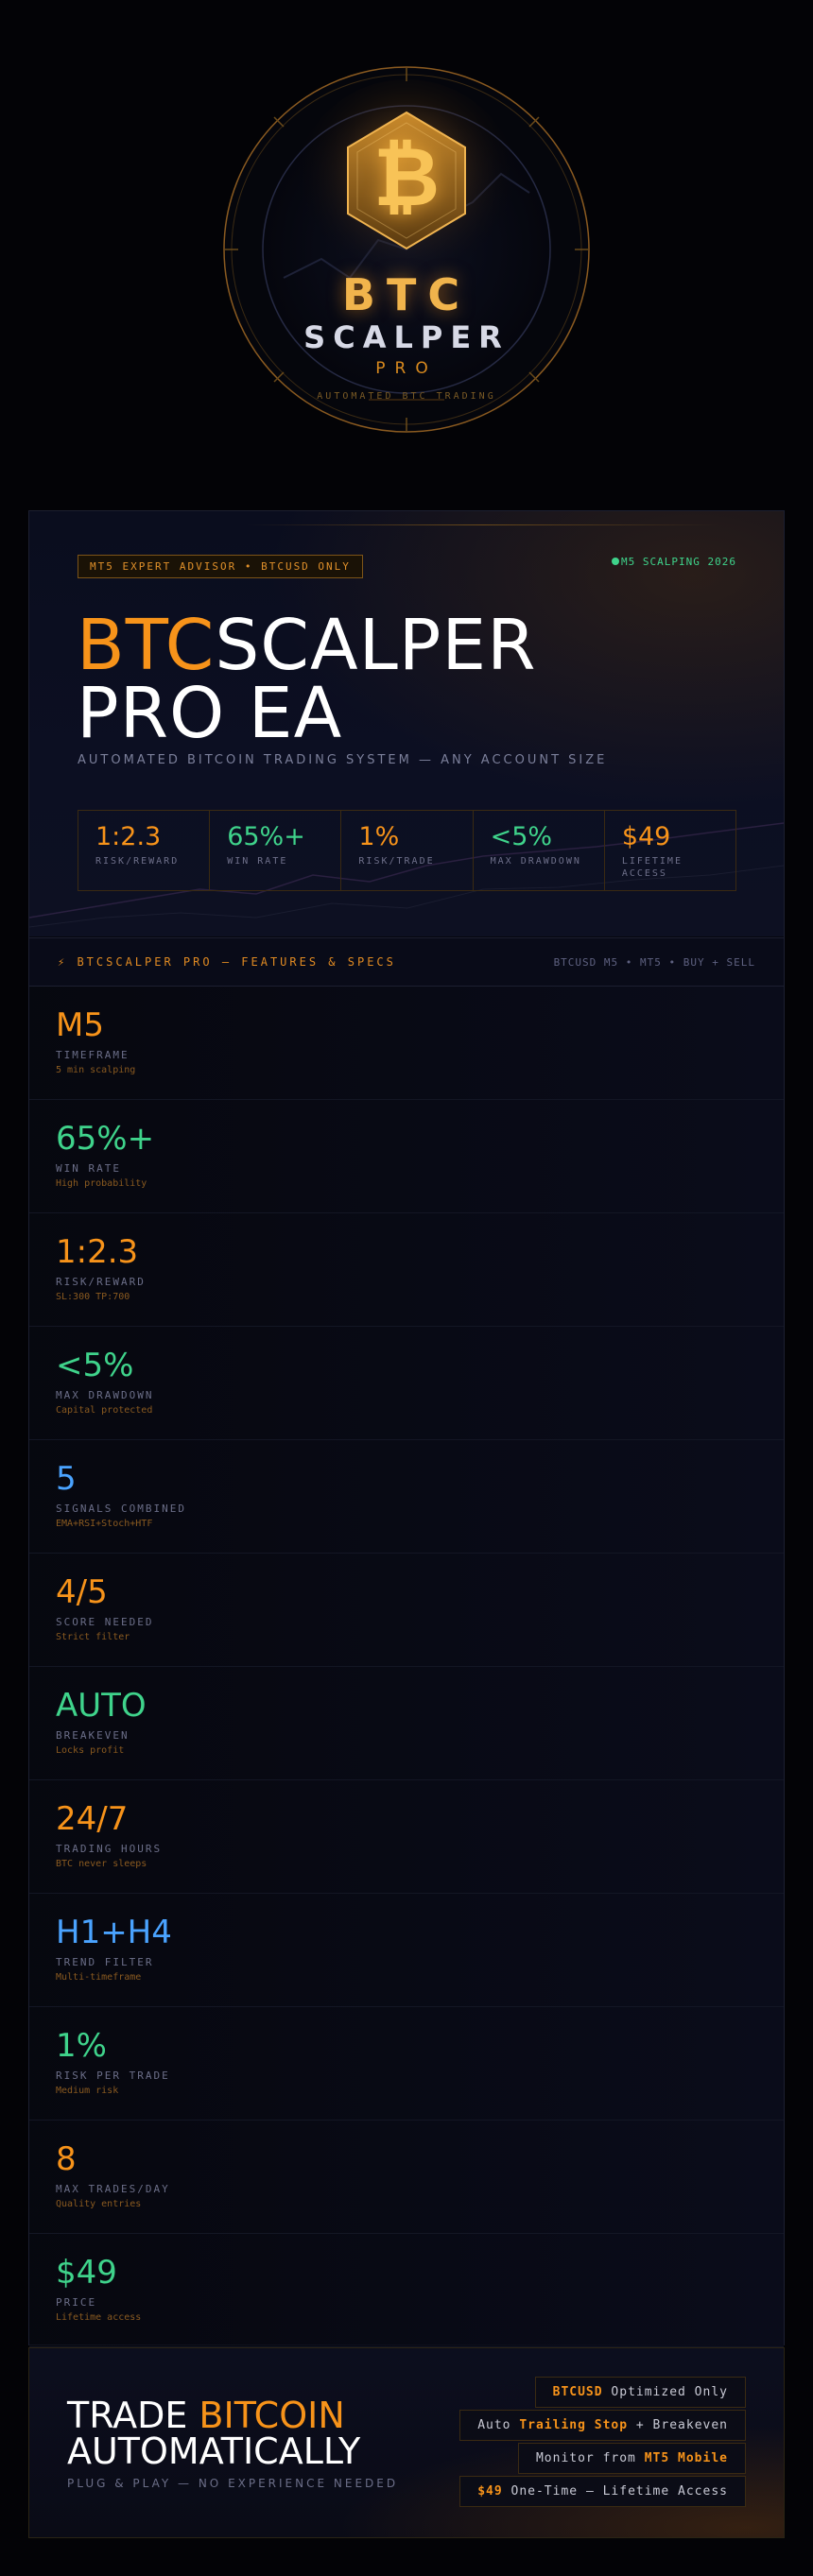 The height and width of the screenshot is (2576, 813). What do you see at coordinates (678, 2425) in the screenshot?
I see `pill-text: + Breakeven` at bounding box center [678, 2425].